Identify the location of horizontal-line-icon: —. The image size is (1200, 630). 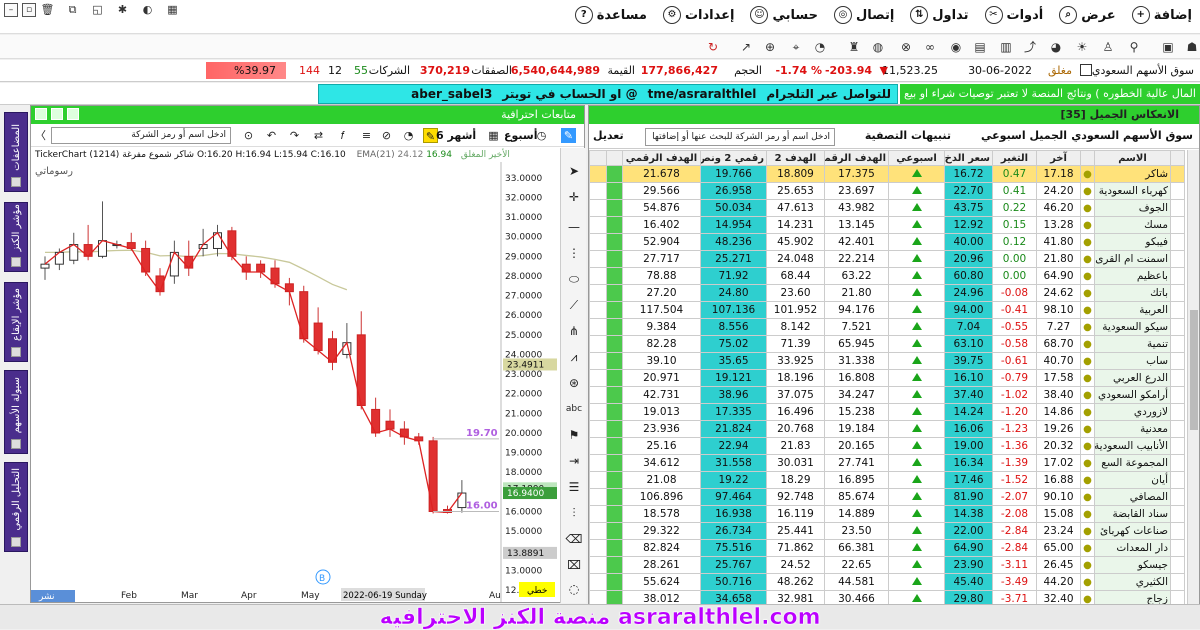
(574, 227).